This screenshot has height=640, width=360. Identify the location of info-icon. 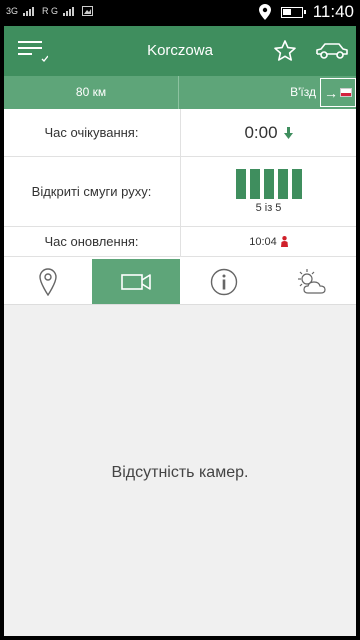
(224, 281).